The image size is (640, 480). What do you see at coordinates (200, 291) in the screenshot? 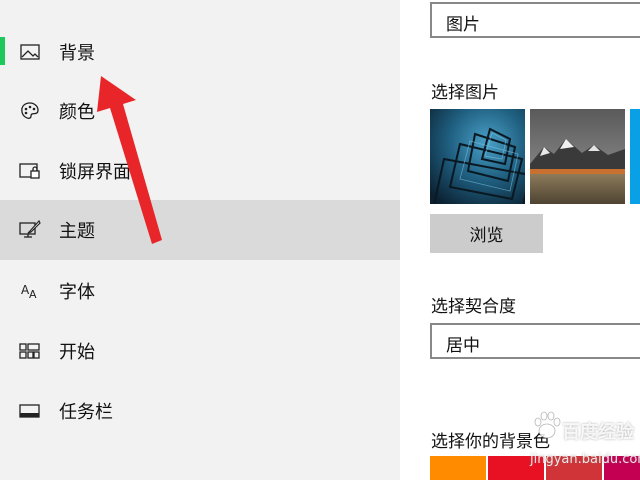
I see `sidebar-item-fonts: AA 字体` at bounding box center [200, 291].